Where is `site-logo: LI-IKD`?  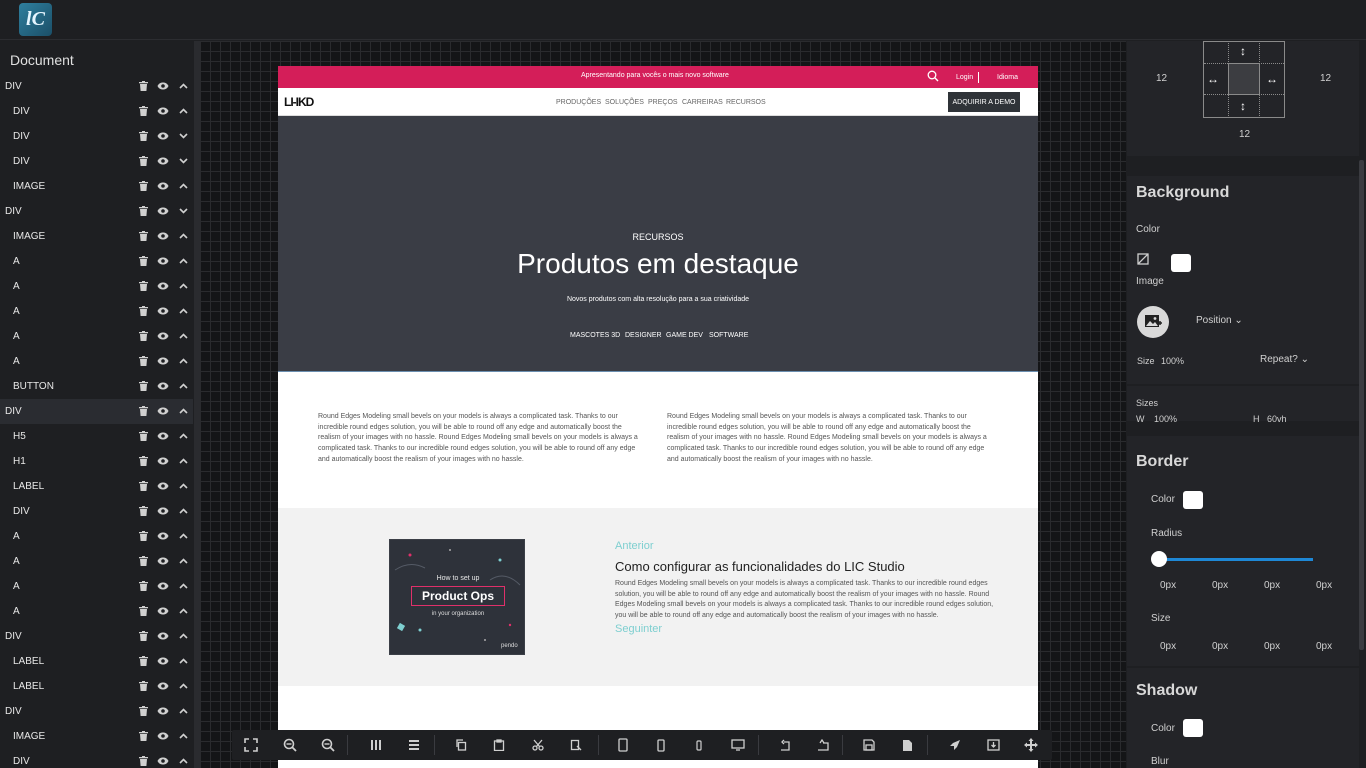 site-logo: LI-IKD is located at coordinates (299, 102).